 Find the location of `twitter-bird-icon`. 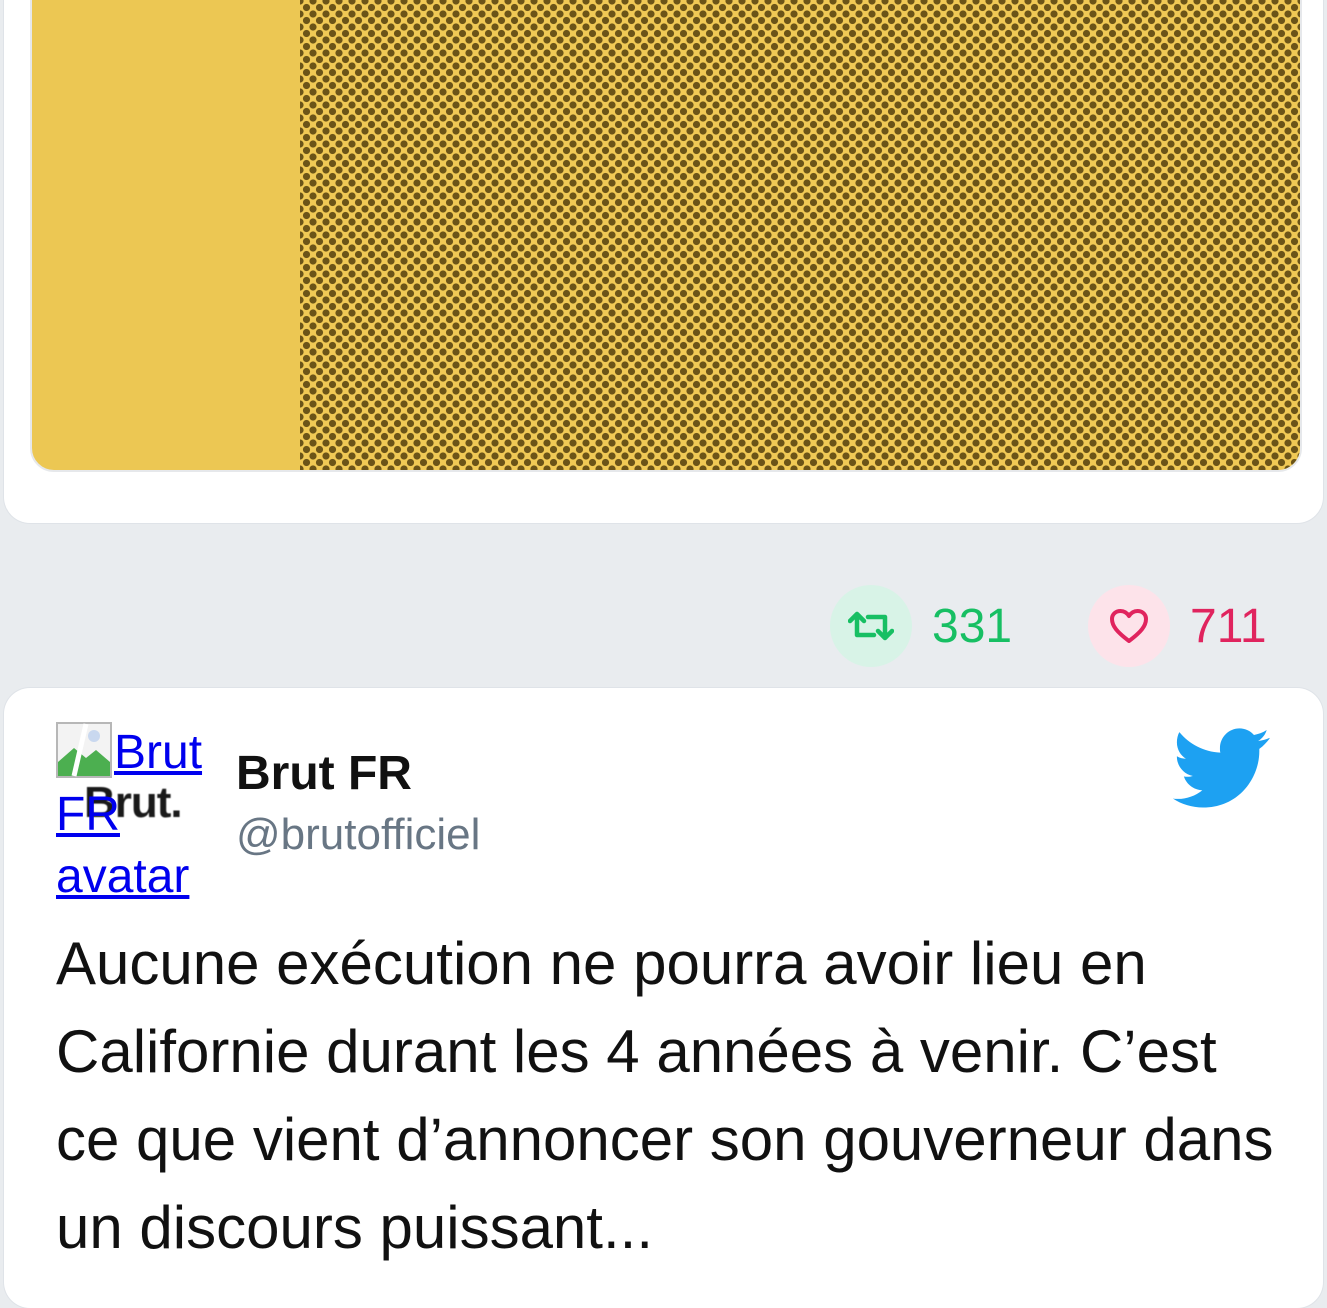

twitter-bird-icon is located at coordinates (1222, 769).